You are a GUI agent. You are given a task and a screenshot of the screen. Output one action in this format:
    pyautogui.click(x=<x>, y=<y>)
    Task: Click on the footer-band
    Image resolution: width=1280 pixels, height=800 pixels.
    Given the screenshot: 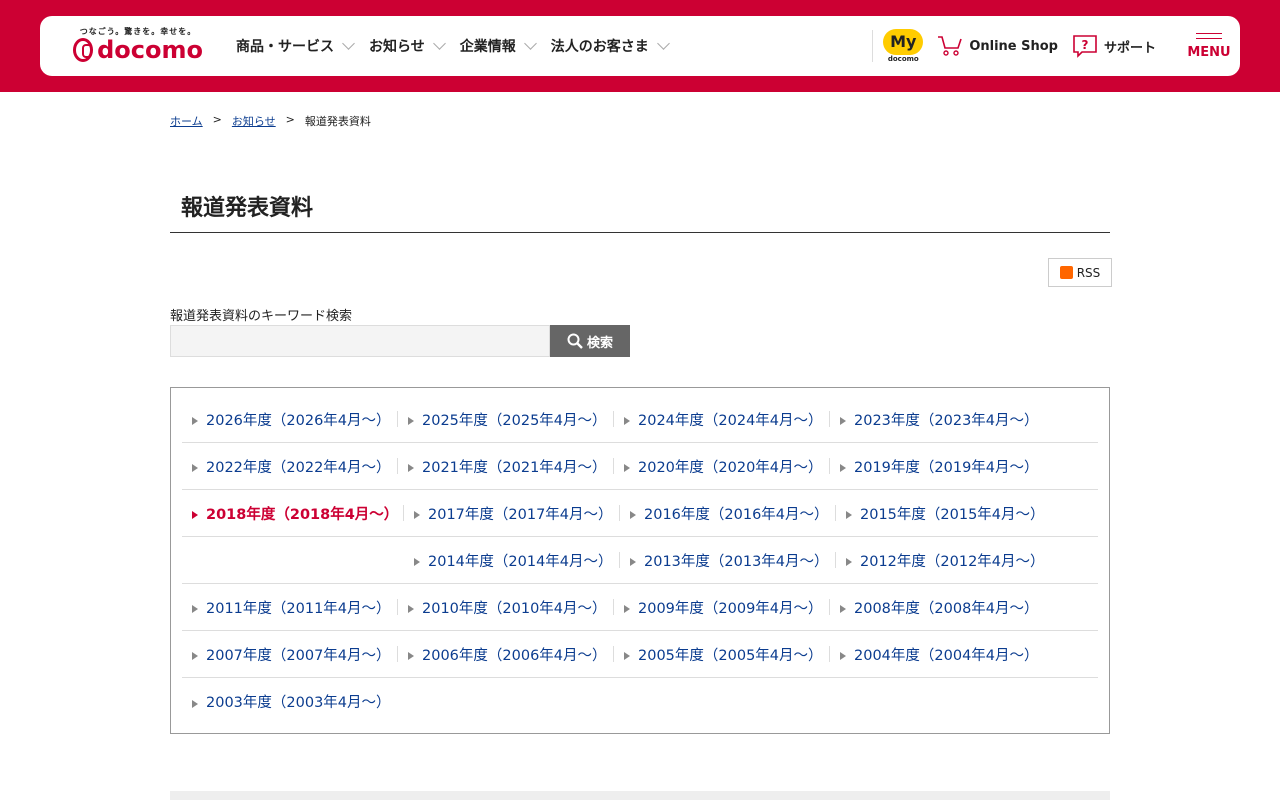 What is the action you would take?
    pyautogui.click(x=640, y=795)
    